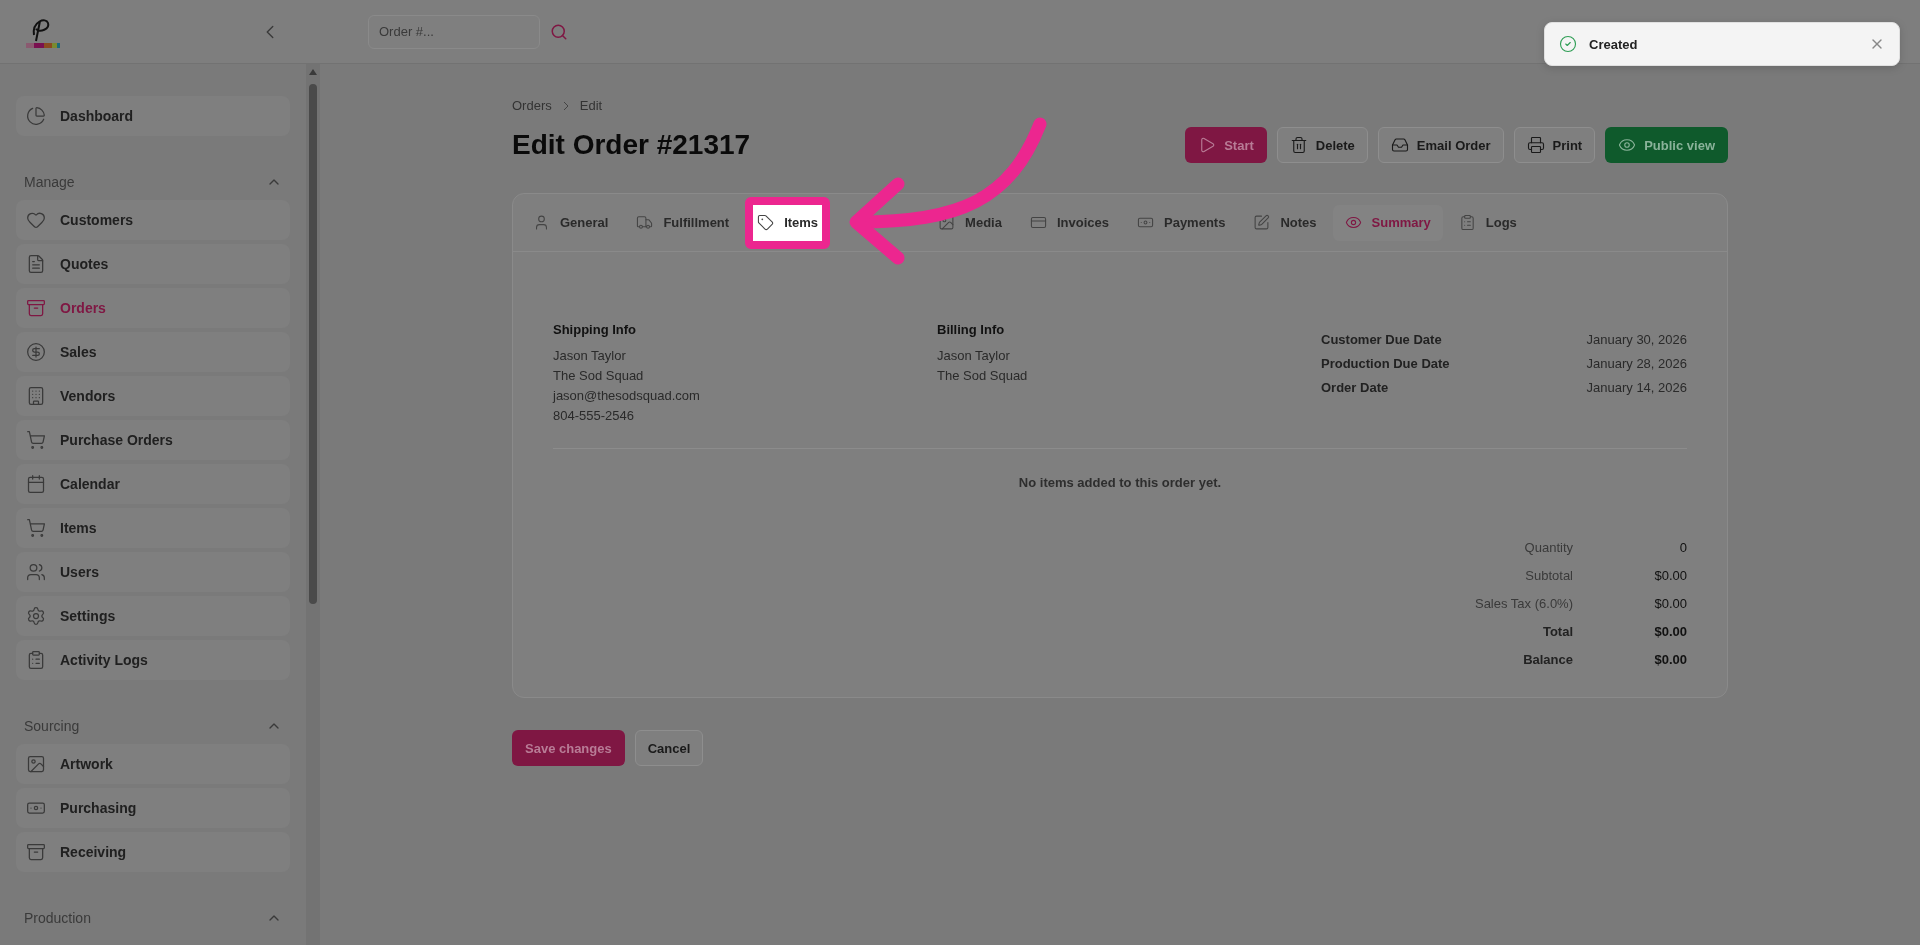  Describe the element at coordinates (153, 616) in the screenshot. I see `sidebar-item: Settings` at that location.